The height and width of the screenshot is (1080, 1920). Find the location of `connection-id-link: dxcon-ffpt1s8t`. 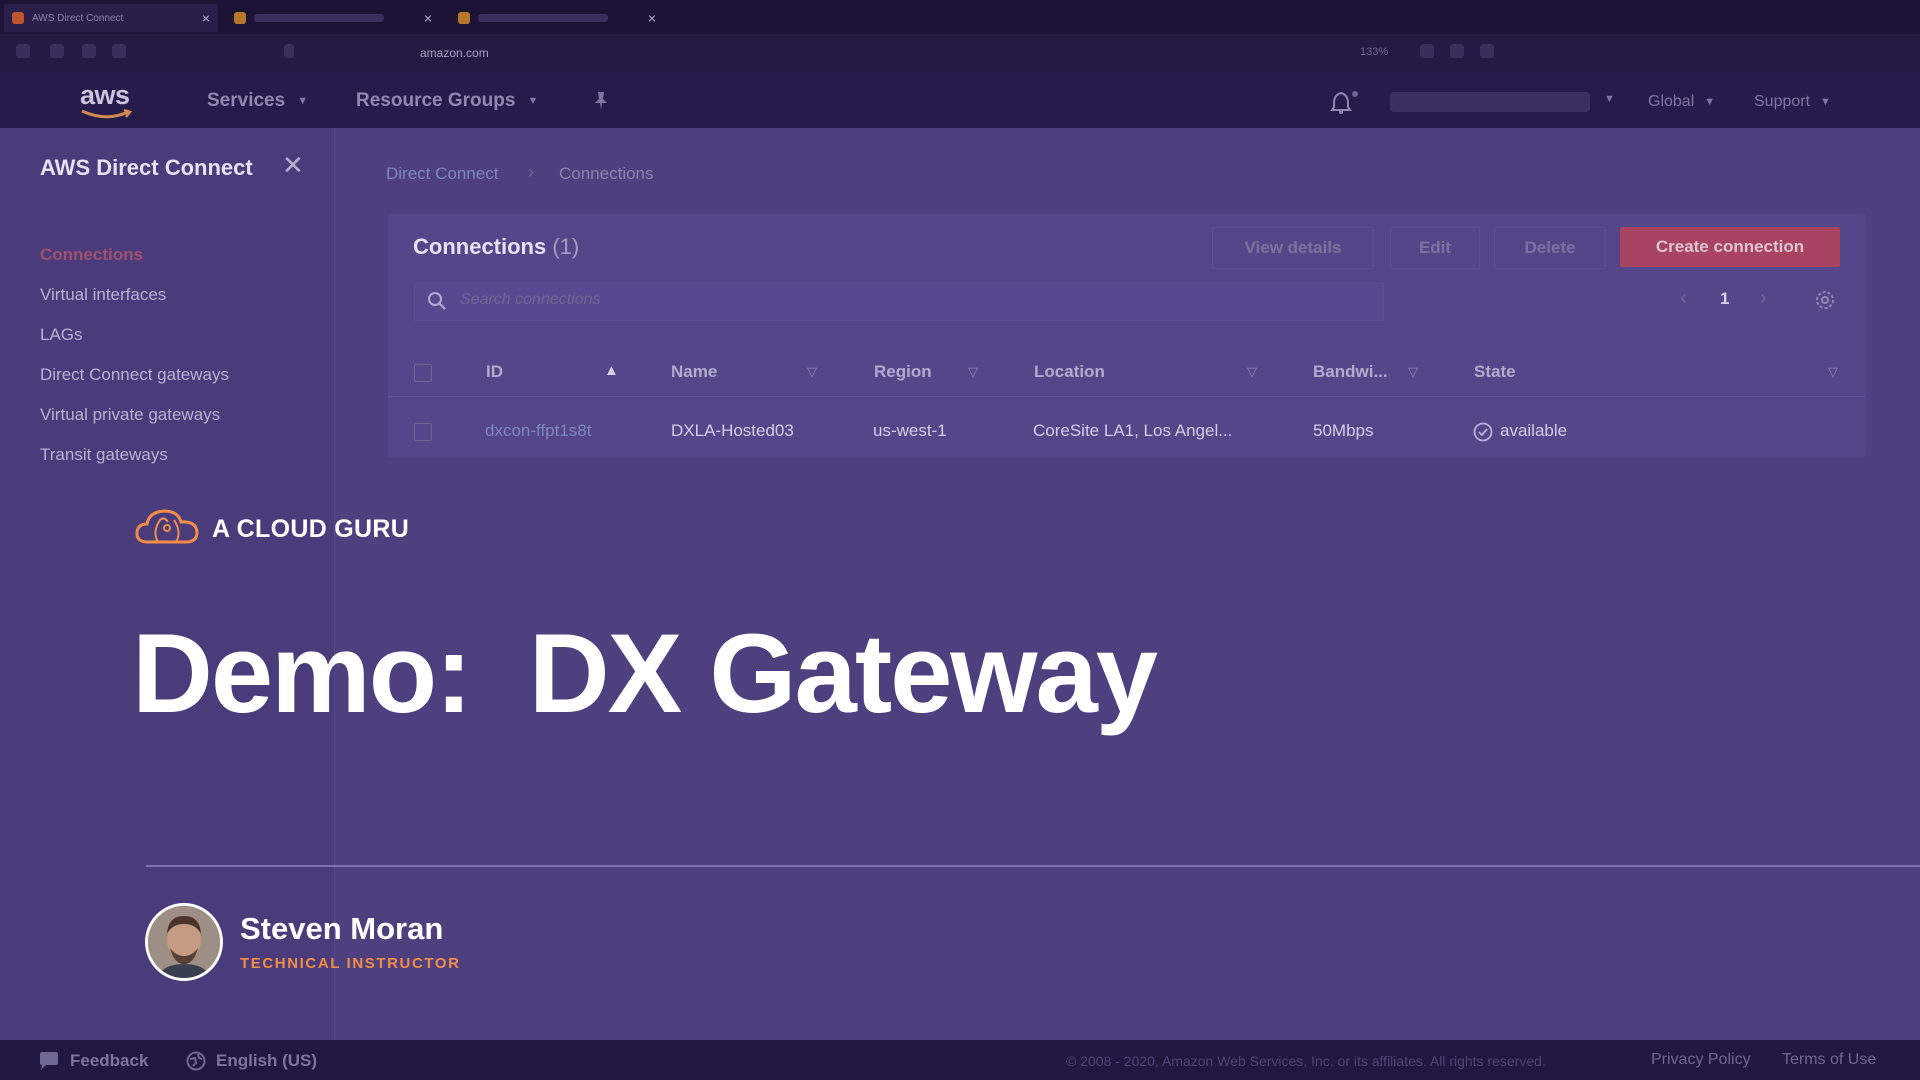

connection-id-link: dxcon-ffpt1s8t is located at coordinates (538, 431).